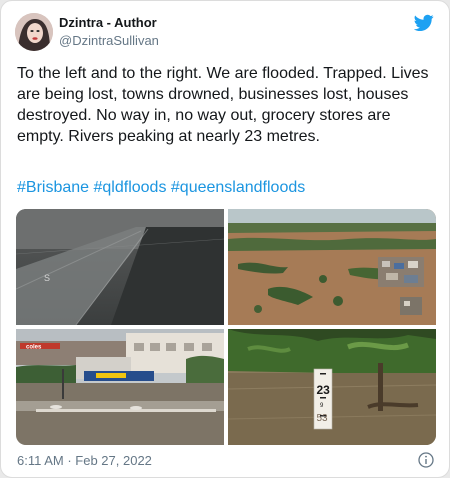 This screenshot has width=450, height=478. Describe the element at coordinates (130, 187) in the screenshot. I see `hashtag-qldfloods: #qldfloods` at that location.